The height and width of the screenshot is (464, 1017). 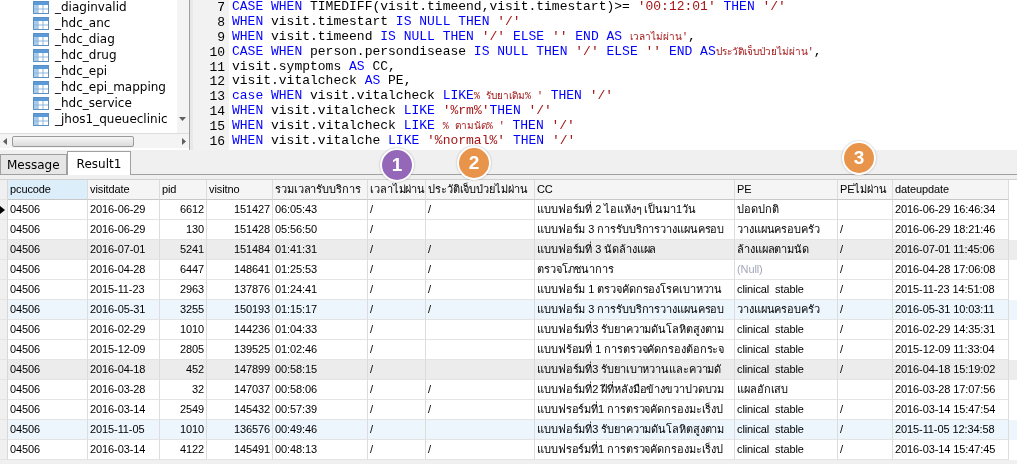 What do you see at coordinates (221, 7) in the screenshot?
I see `line-number: 7` at bounding box center [221, 7].